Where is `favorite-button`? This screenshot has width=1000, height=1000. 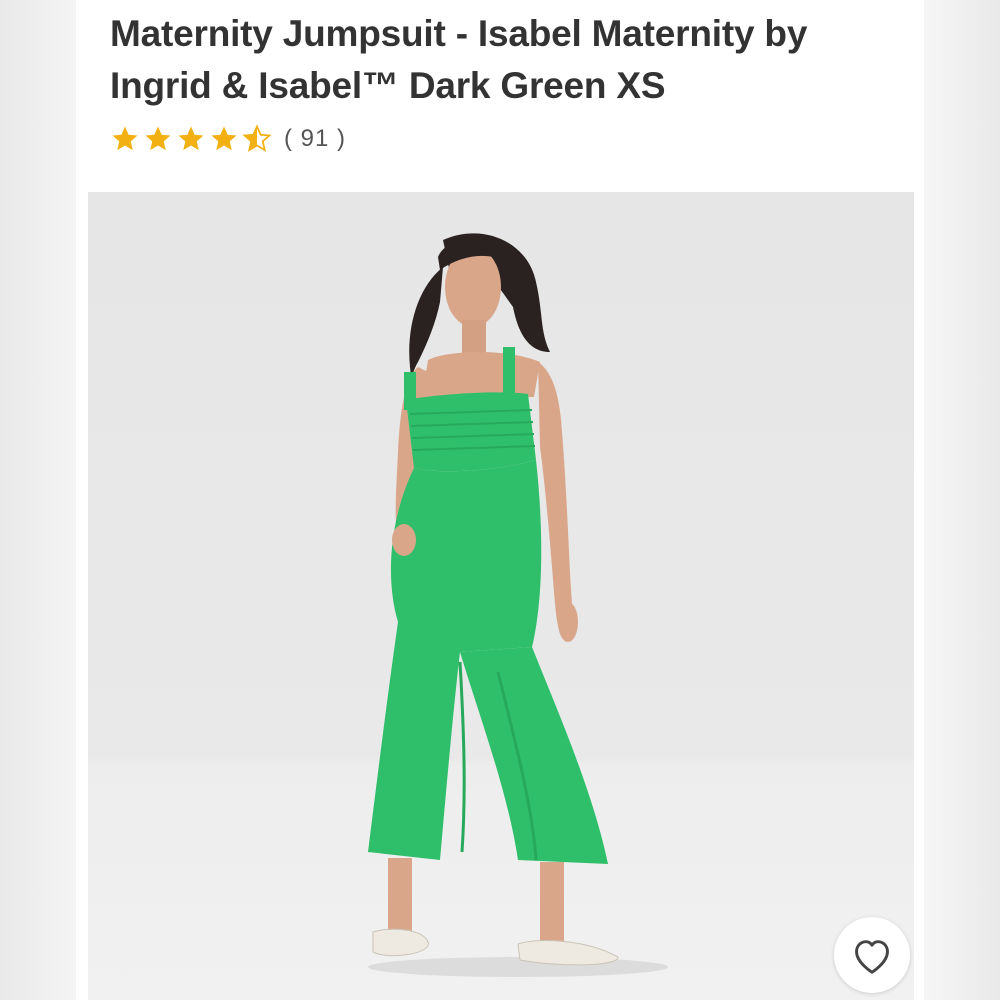
favorite-button is located at coordinates (872, 955).